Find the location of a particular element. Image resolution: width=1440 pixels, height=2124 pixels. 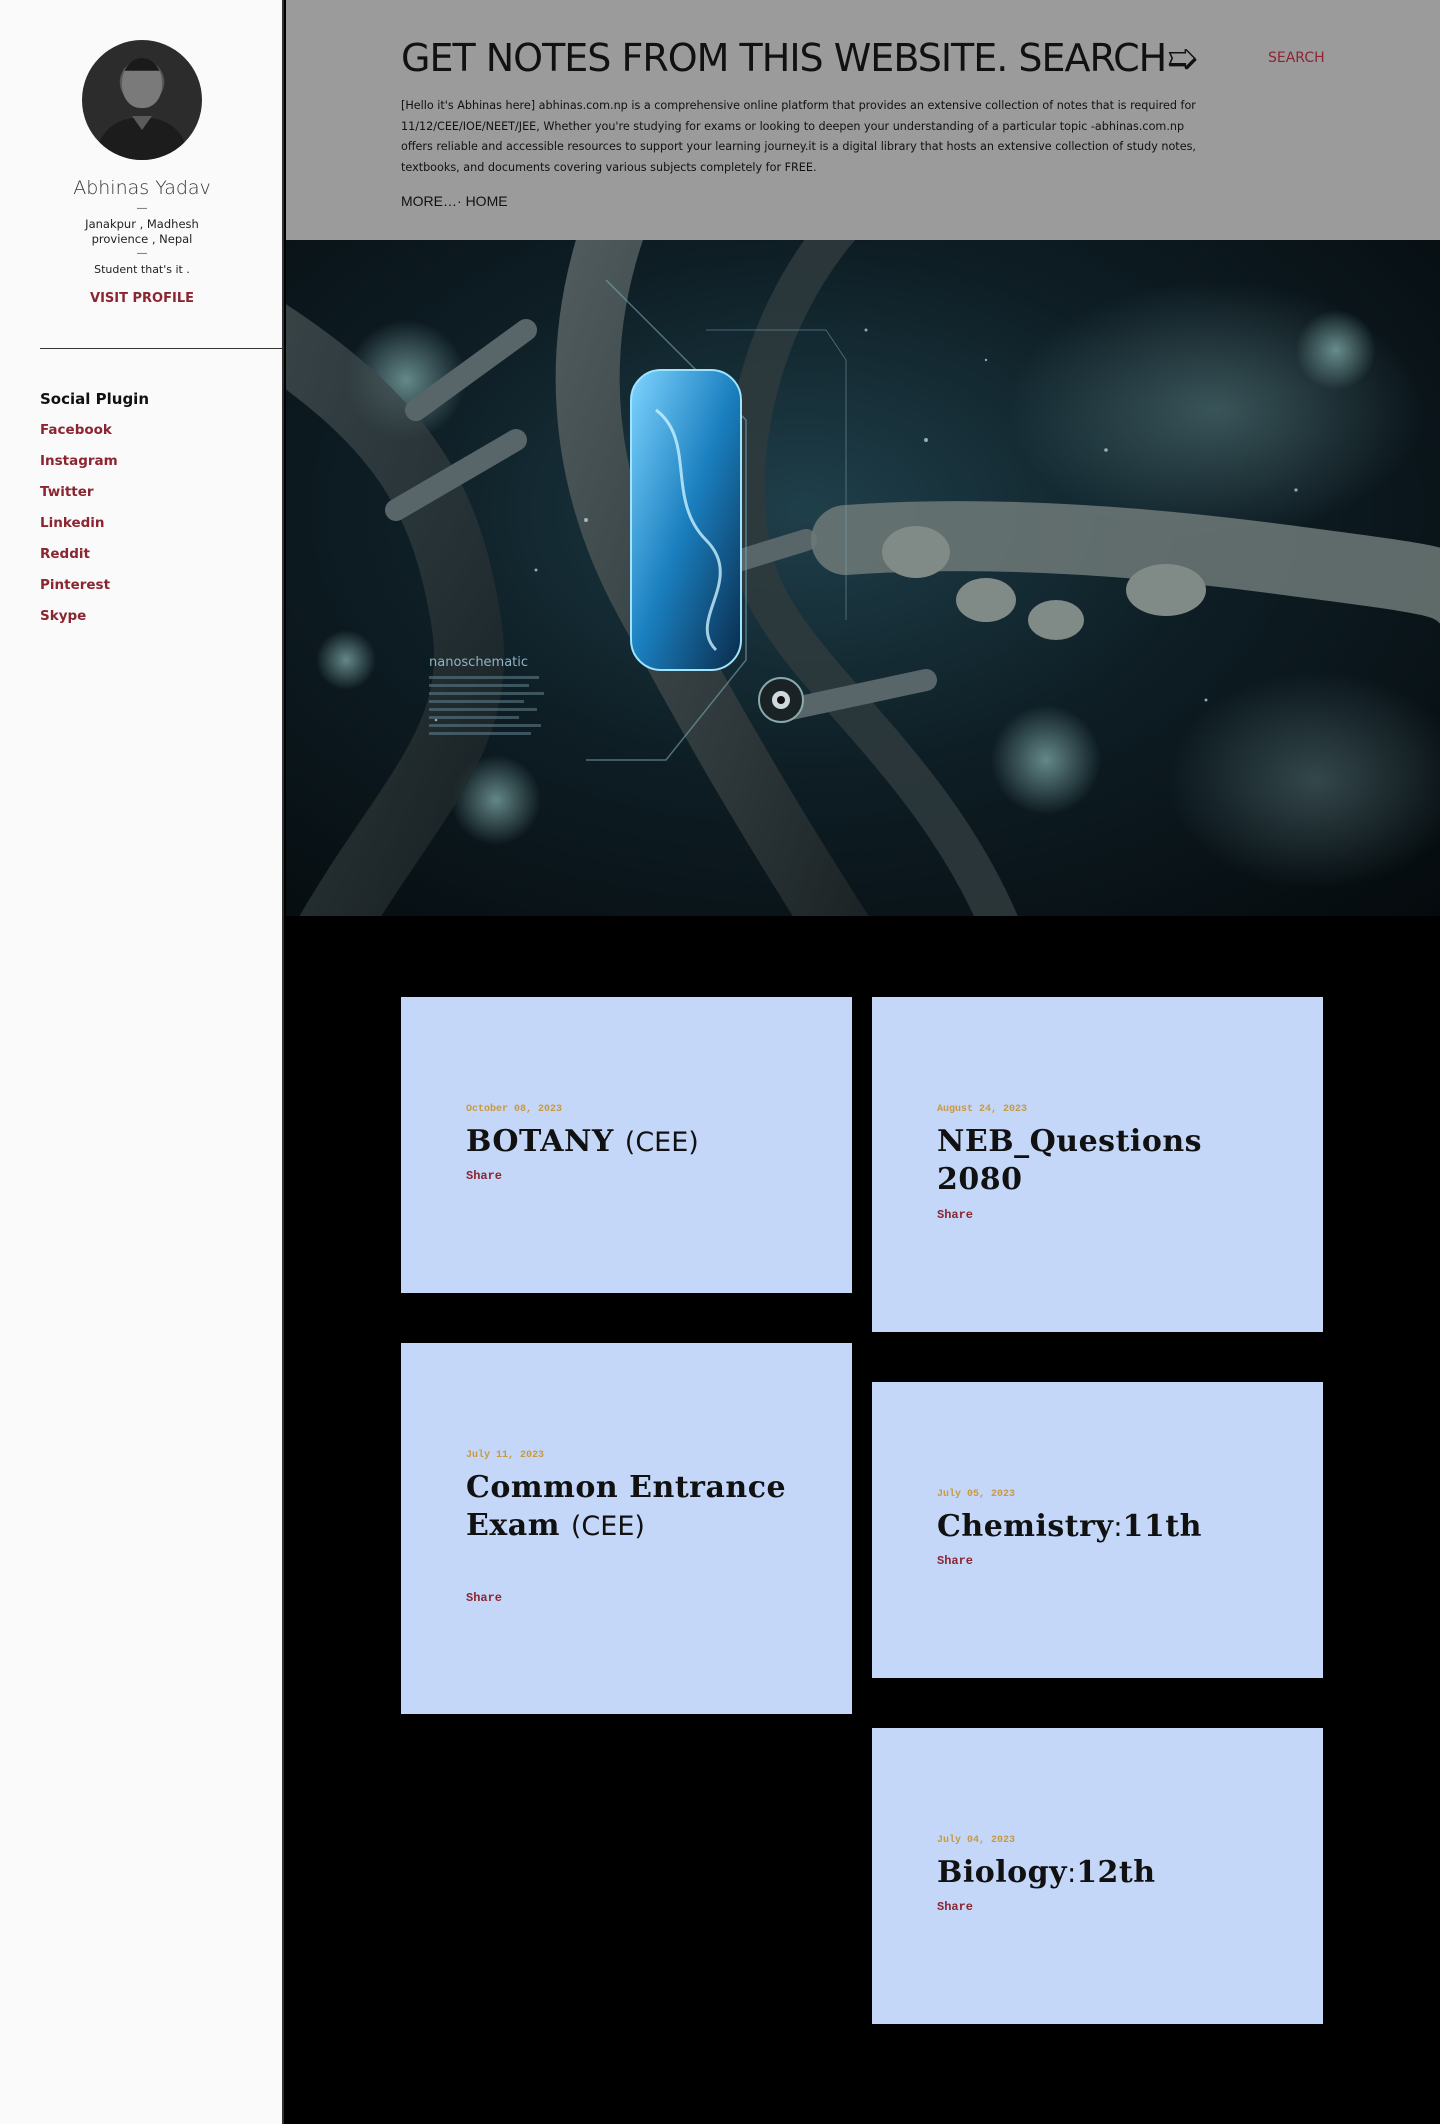

post-card: July 04, 2023 Biology:12th Share is located at coordinates (1097, 1876).